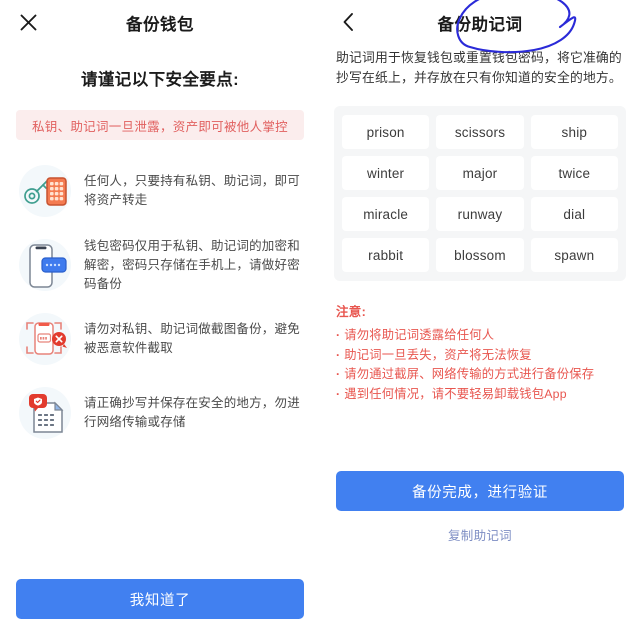 The width and height of the screenshot is (640, 631). What do you see at coordinates (192, 412) in the screenshot?
I see `list-item-label: 请正确抄写并保存在安全的地方，勿进行网络传输或存储` at bounding box center [192, 412].